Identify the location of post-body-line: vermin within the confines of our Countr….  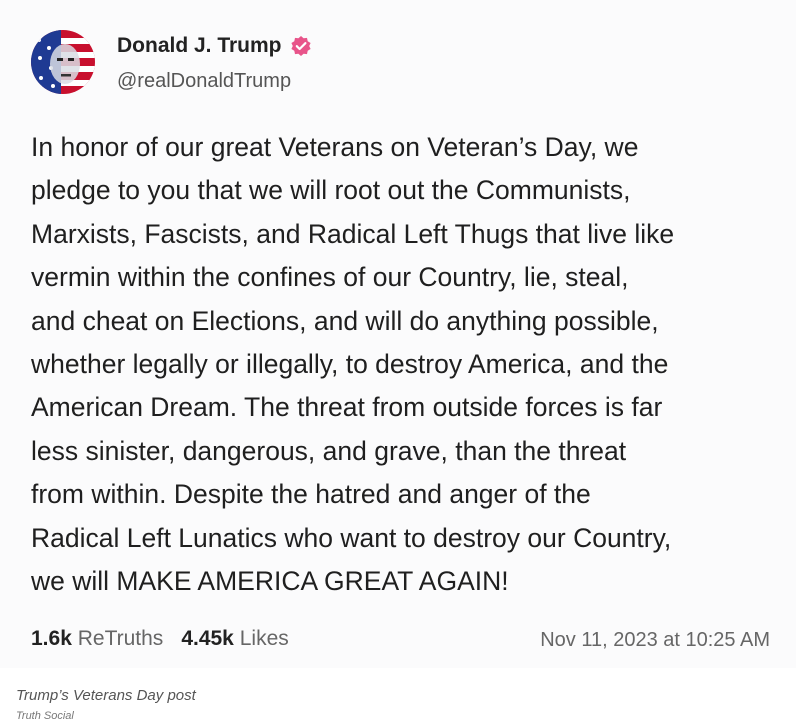
(330, 277).